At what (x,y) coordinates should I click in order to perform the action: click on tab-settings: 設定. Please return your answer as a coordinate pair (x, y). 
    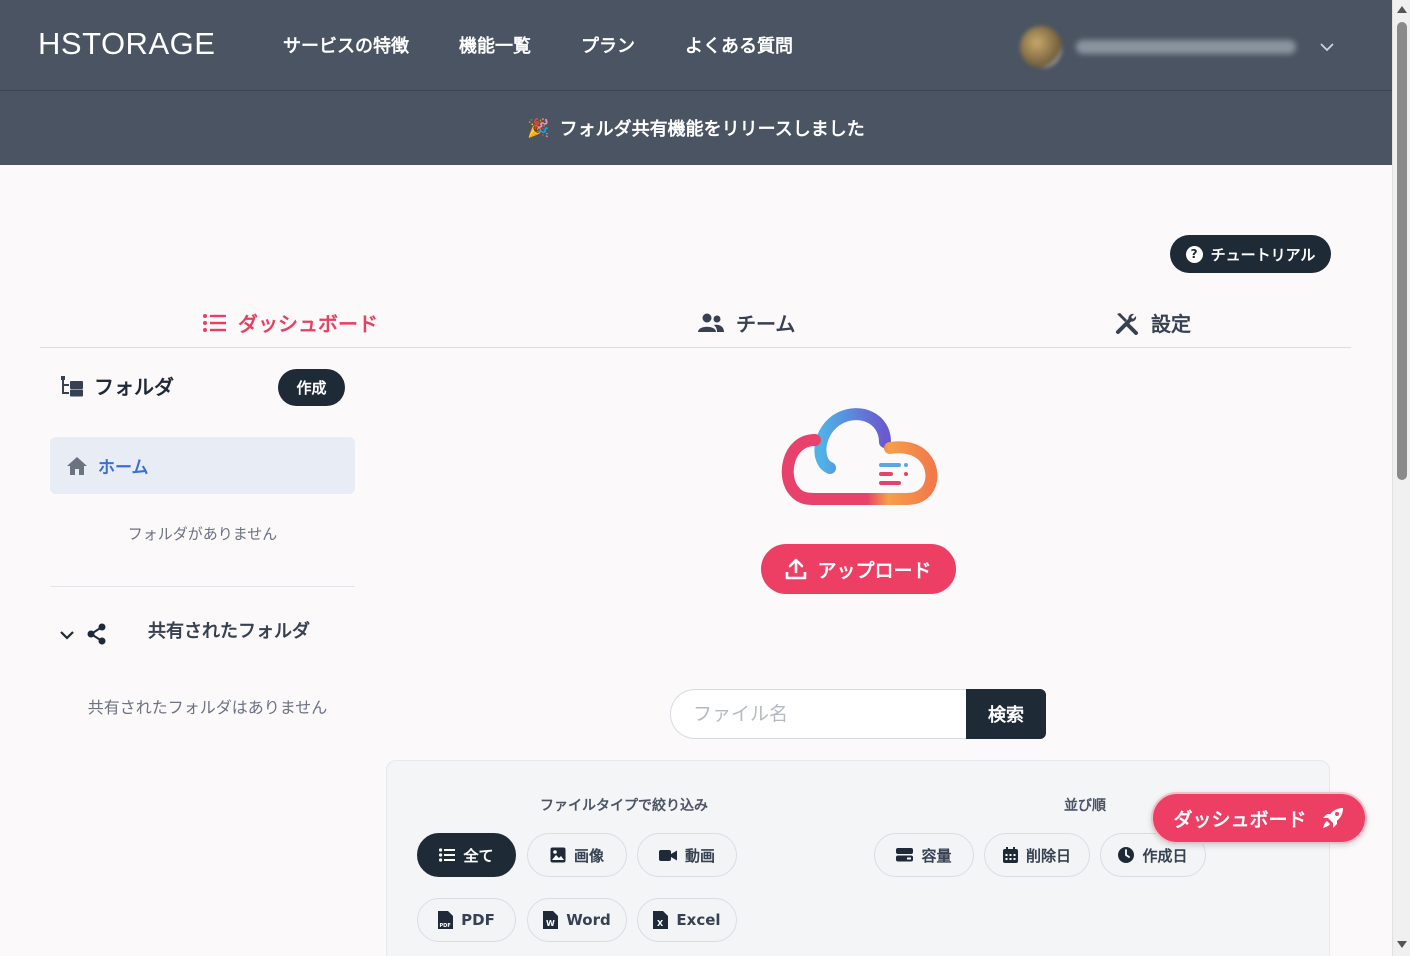
    Looking at the image, I should click on (1153, 322).